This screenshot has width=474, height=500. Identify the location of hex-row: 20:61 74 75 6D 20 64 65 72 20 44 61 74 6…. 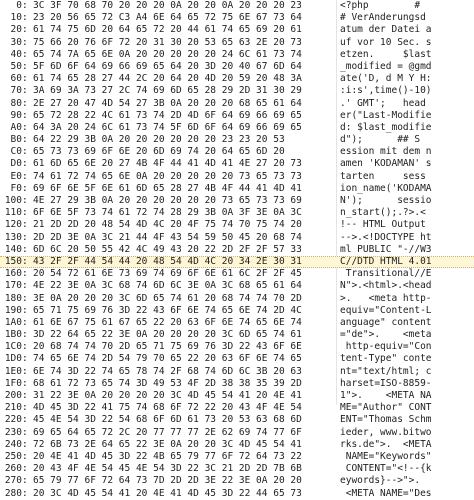
(237, 30).